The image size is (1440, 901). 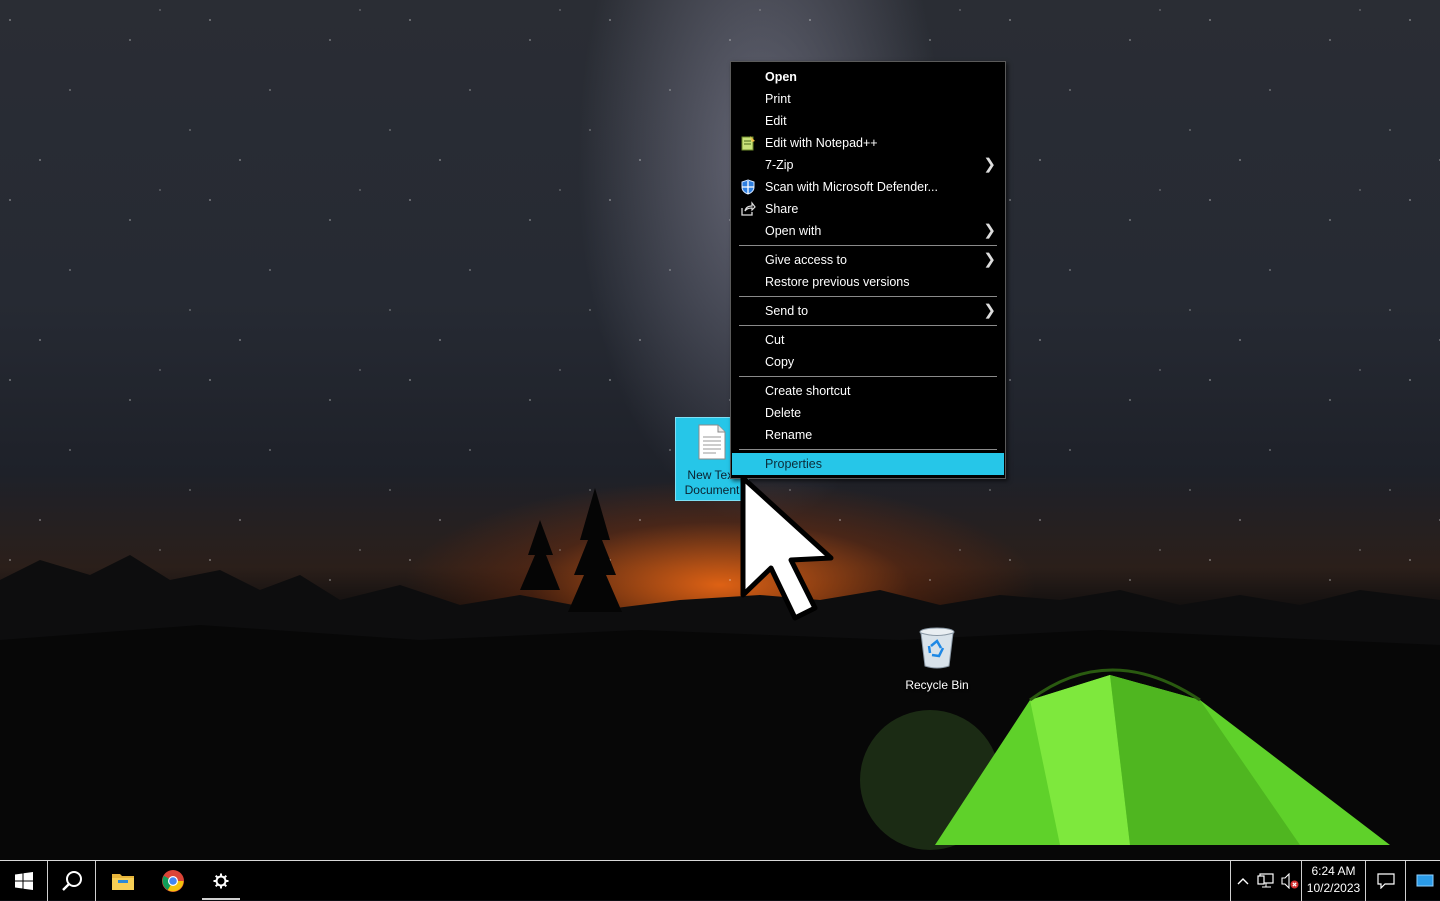 I want to click on recycle-bin-label: Recycle Bin, so click(x=937, y=685).